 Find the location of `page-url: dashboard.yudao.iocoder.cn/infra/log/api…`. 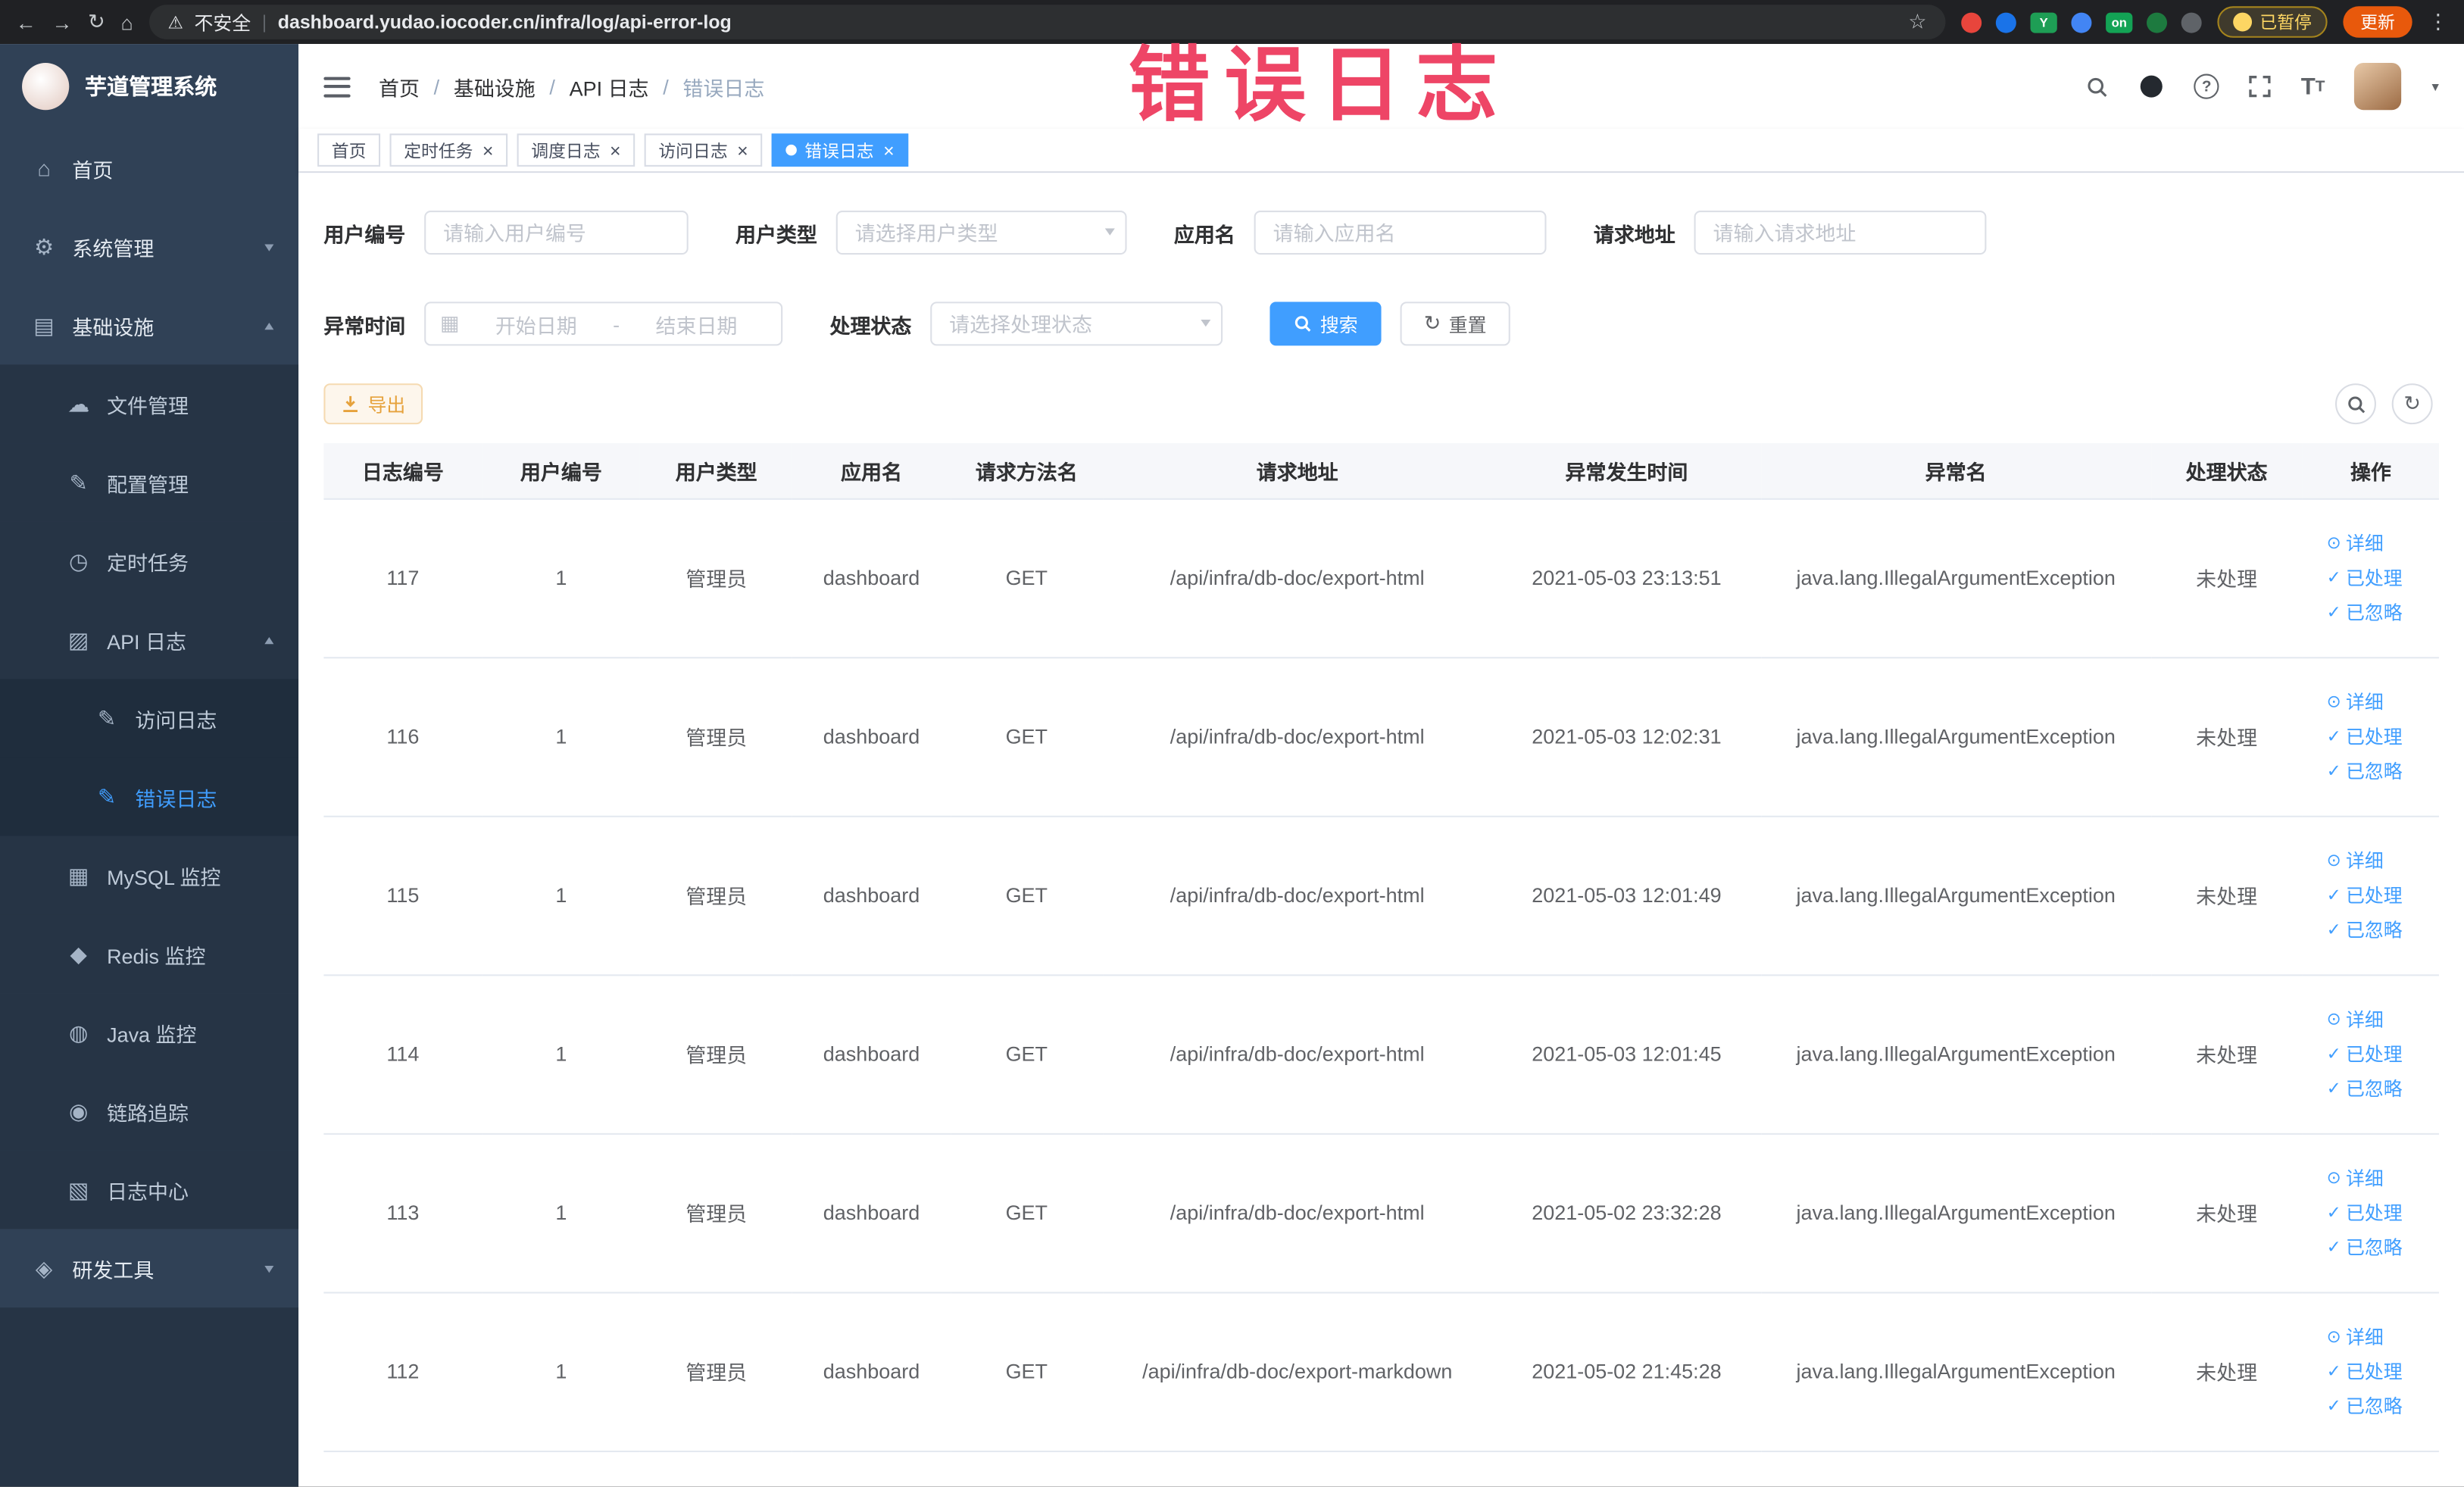

page-url: dashboard.yudao.iocoder.cn/infra/log/api… is located at coordinates (505, 22).